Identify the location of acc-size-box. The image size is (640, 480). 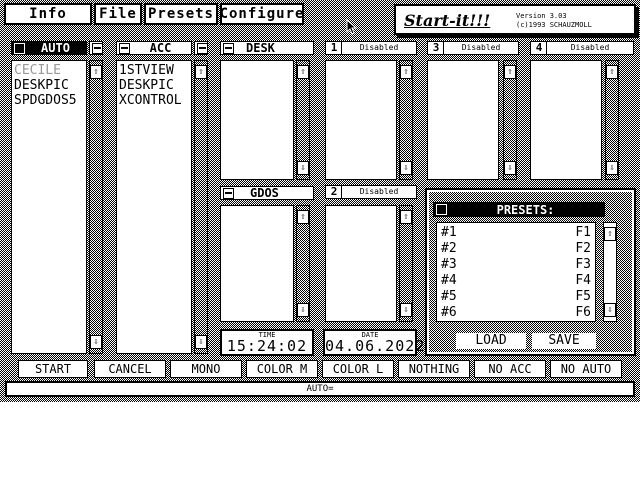
(201, 48).